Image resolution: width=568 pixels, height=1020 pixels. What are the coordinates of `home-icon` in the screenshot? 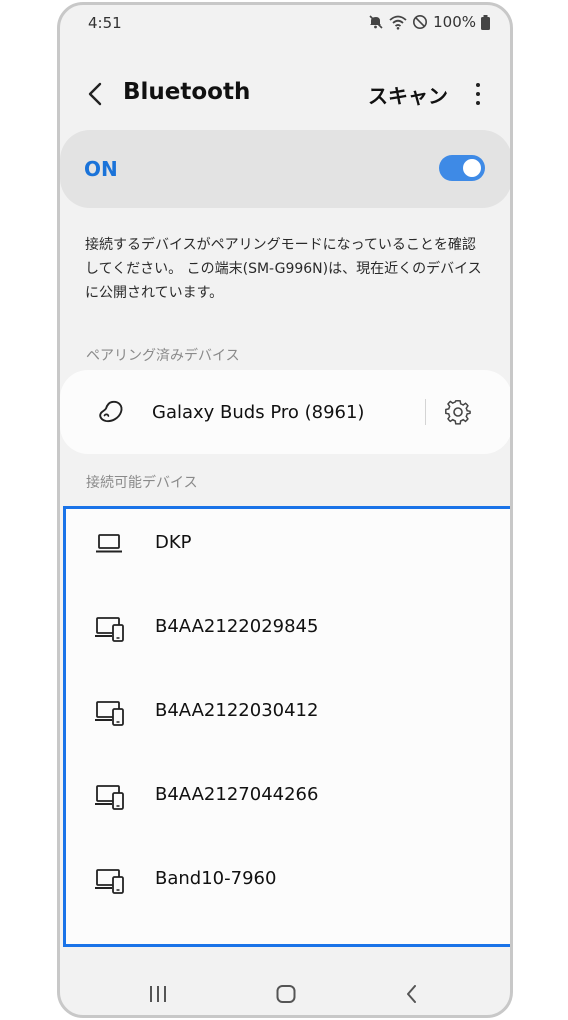 It's located at (286, 994).